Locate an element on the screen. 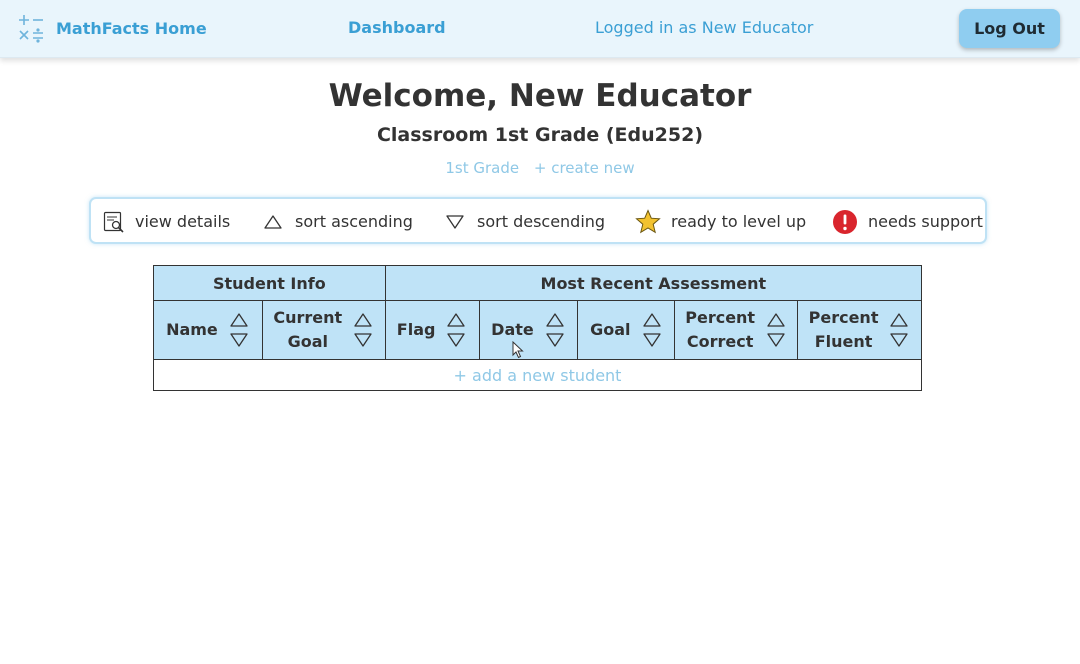  add-student-row: + add a new student is located at coordinates (537, 375).